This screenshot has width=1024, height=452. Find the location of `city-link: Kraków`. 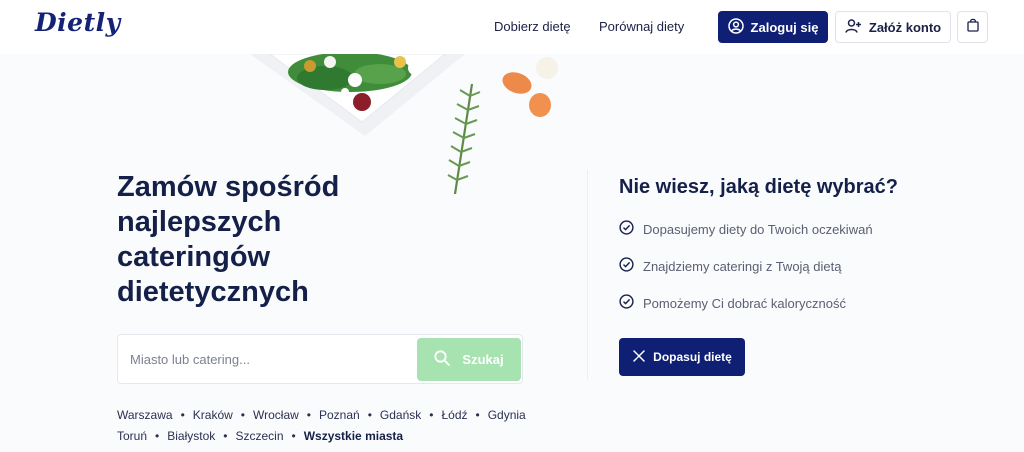

city-link: Kraków is located at coordinates (213, 415).